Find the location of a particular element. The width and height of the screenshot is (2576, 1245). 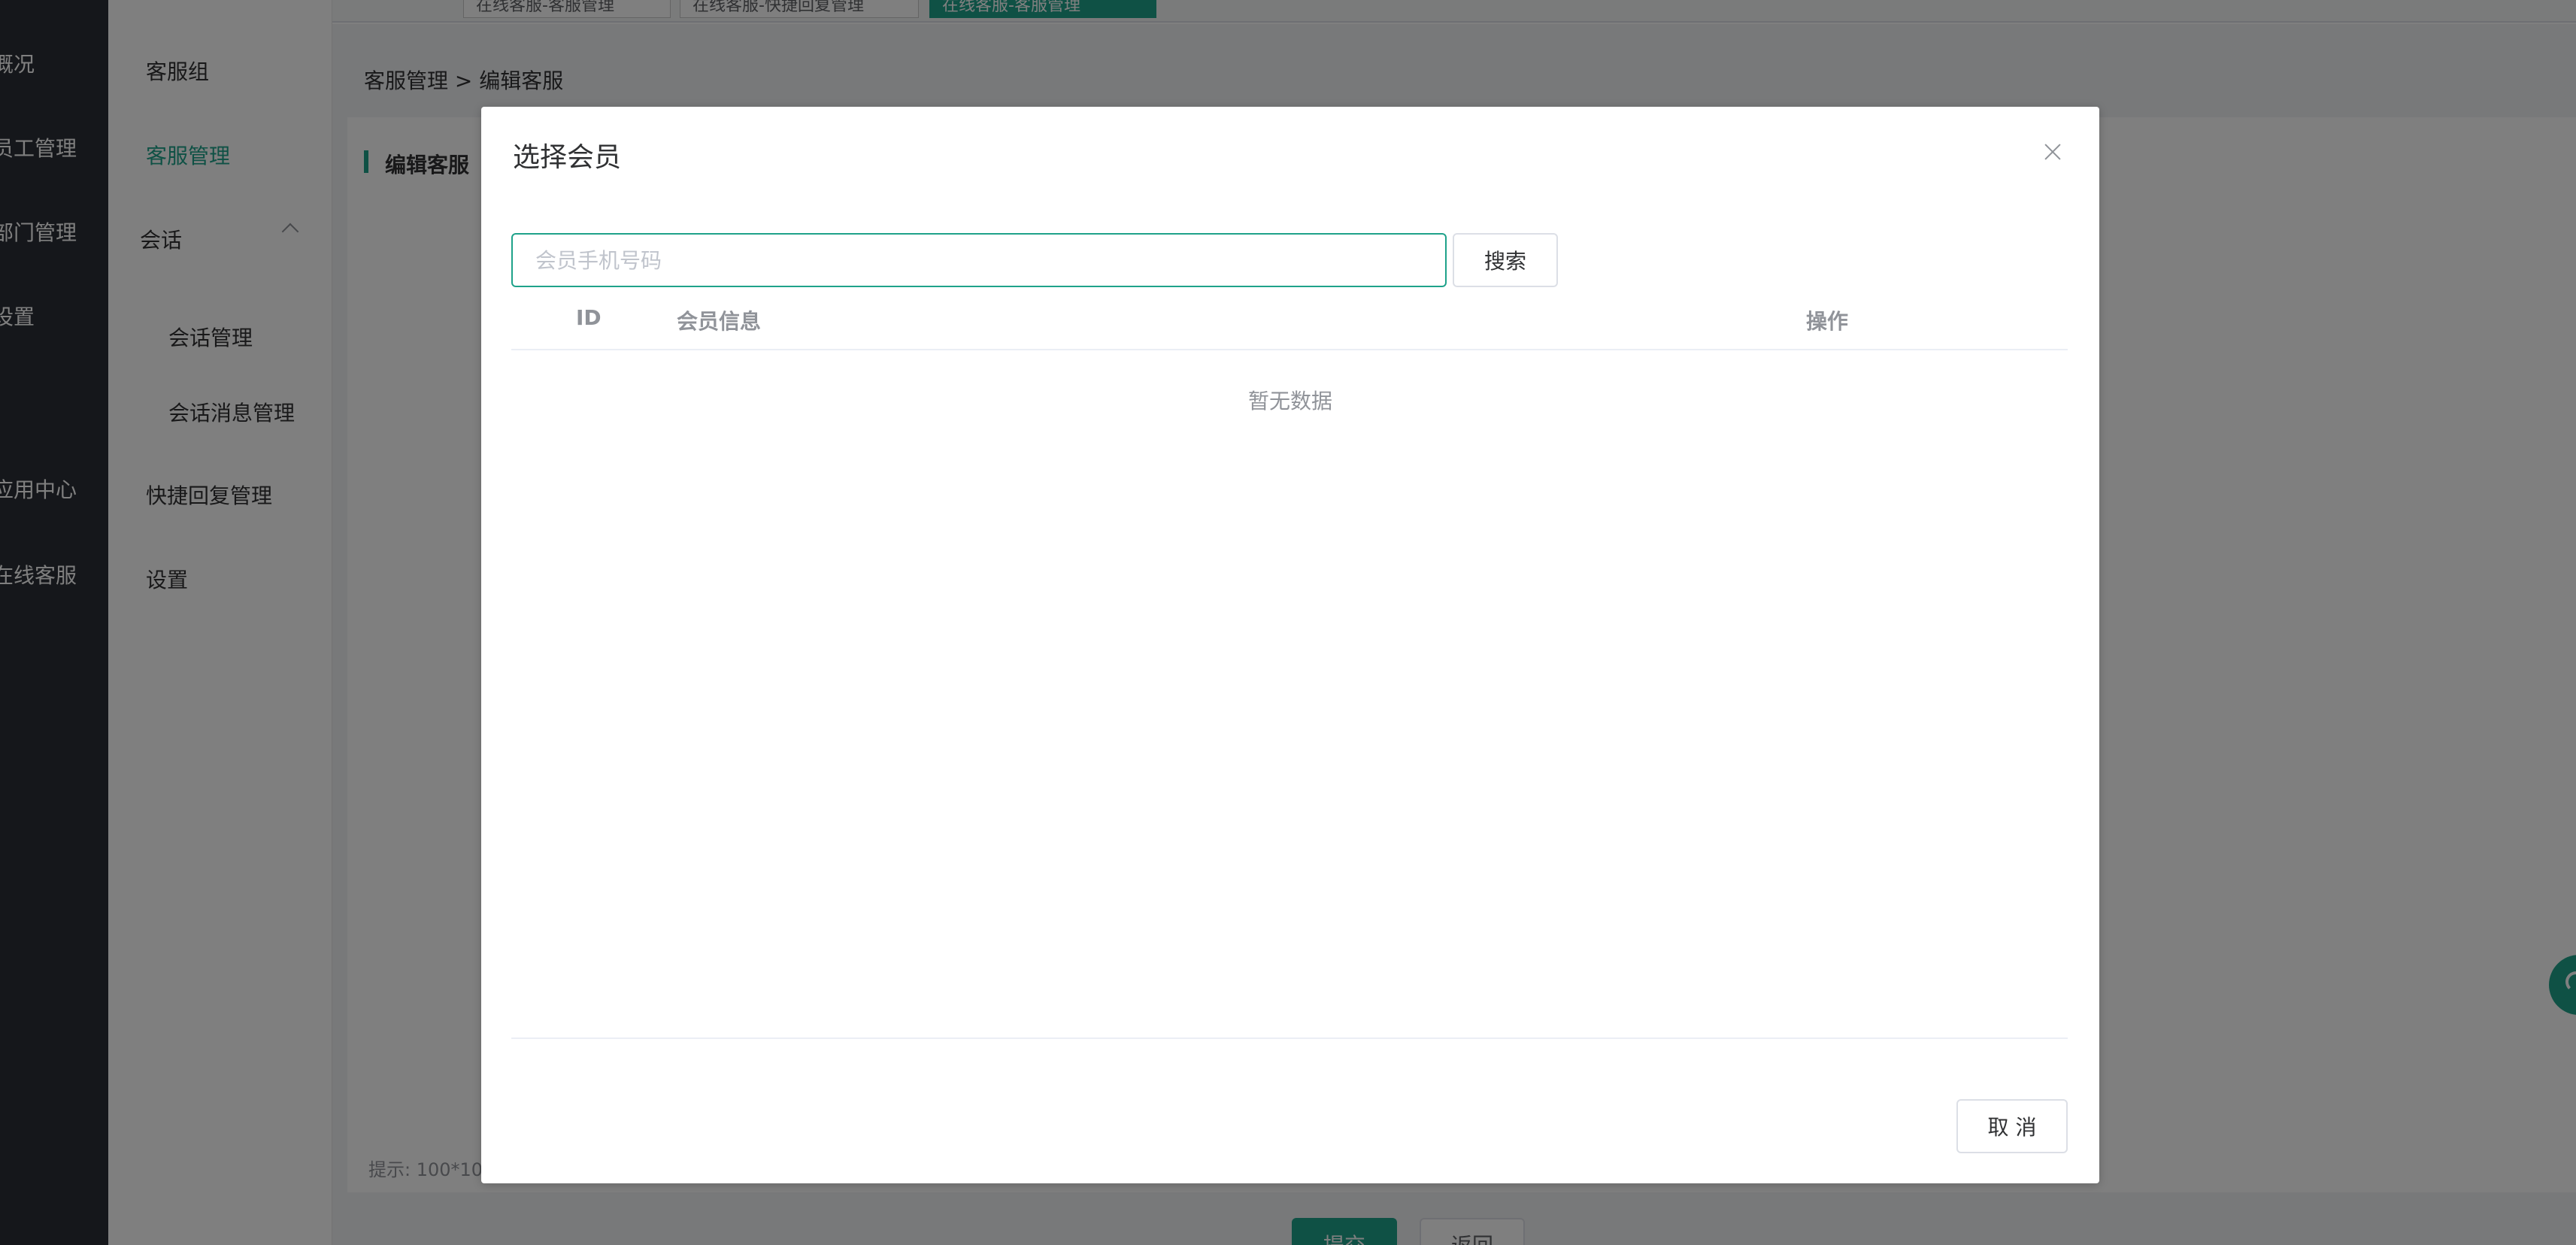

close-icon is located at coordinates (2053, 152).